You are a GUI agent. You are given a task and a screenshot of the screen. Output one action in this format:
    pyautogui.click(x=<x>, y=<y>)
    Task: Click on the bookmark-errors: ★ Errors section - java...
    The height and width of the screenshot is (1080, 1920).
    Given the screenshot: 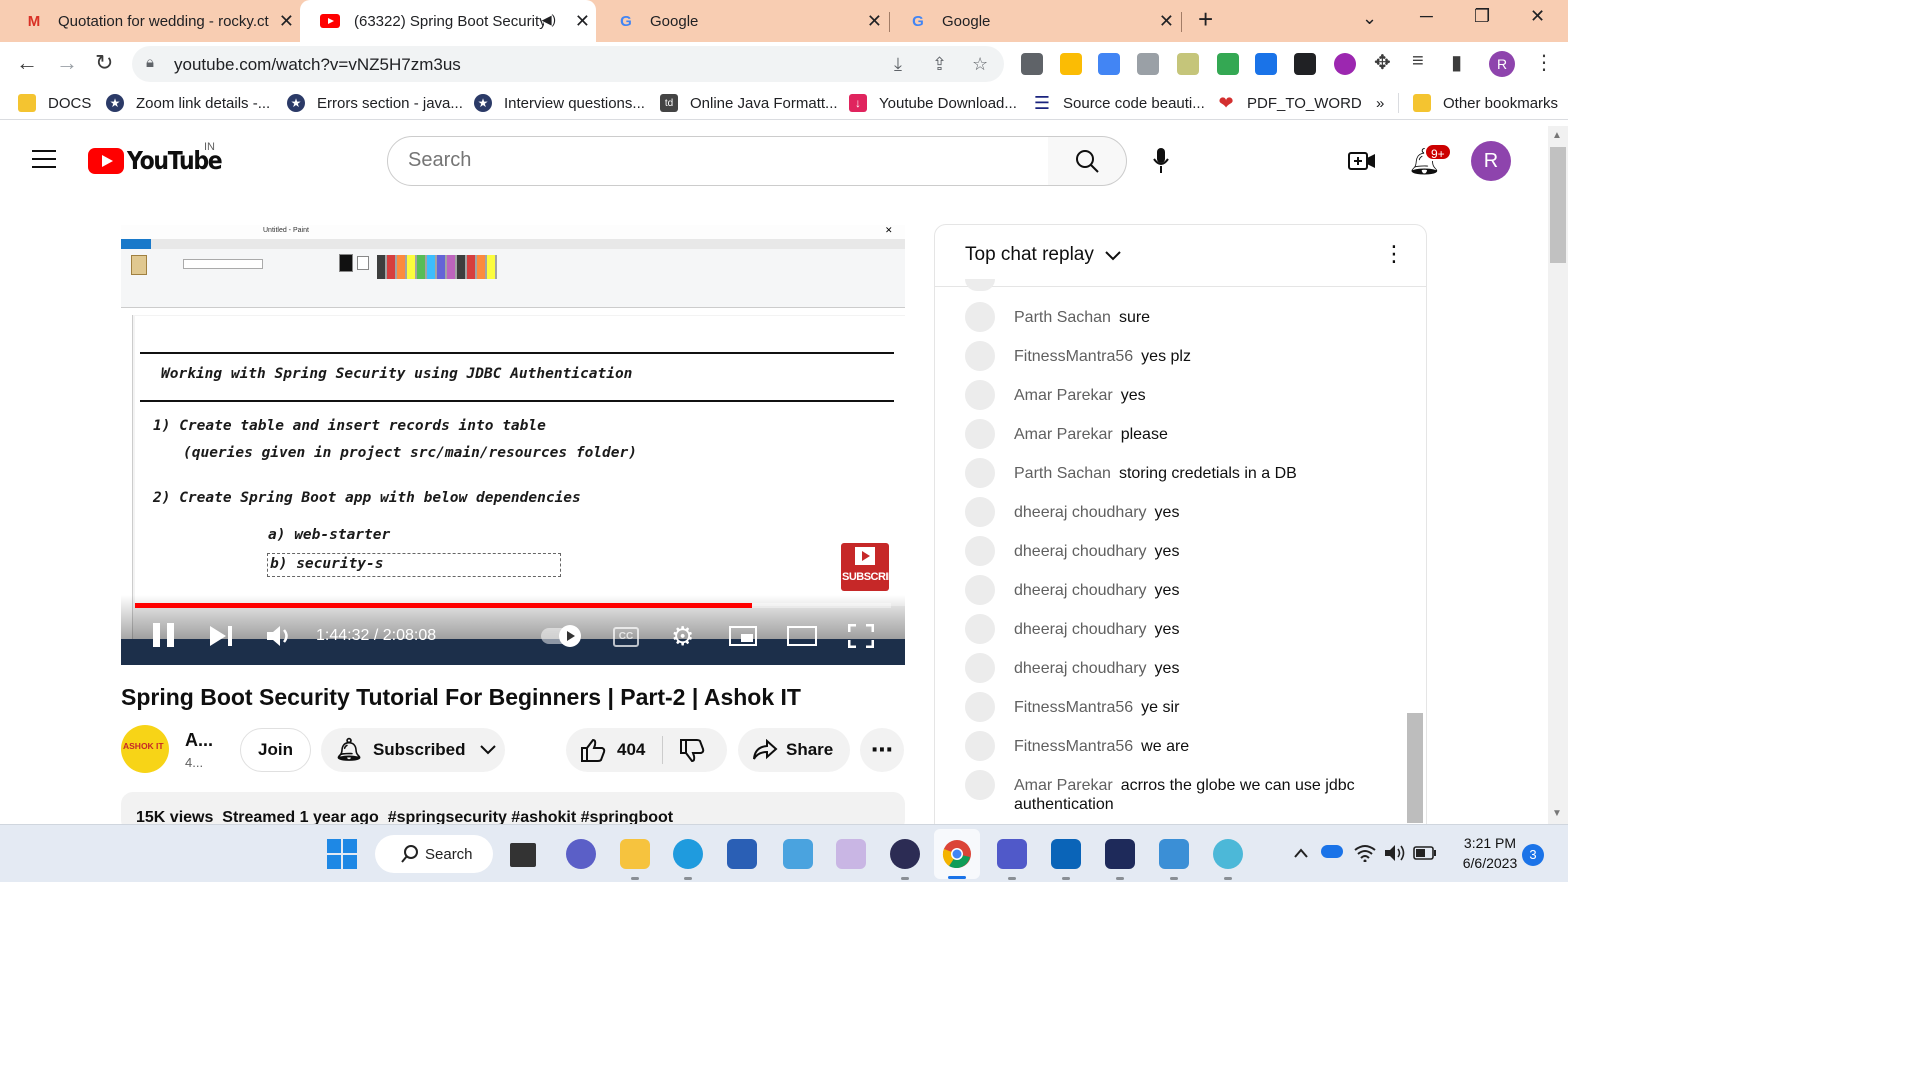 What is the action you would take?
    pyautogui.click(x=375, y=103)
    